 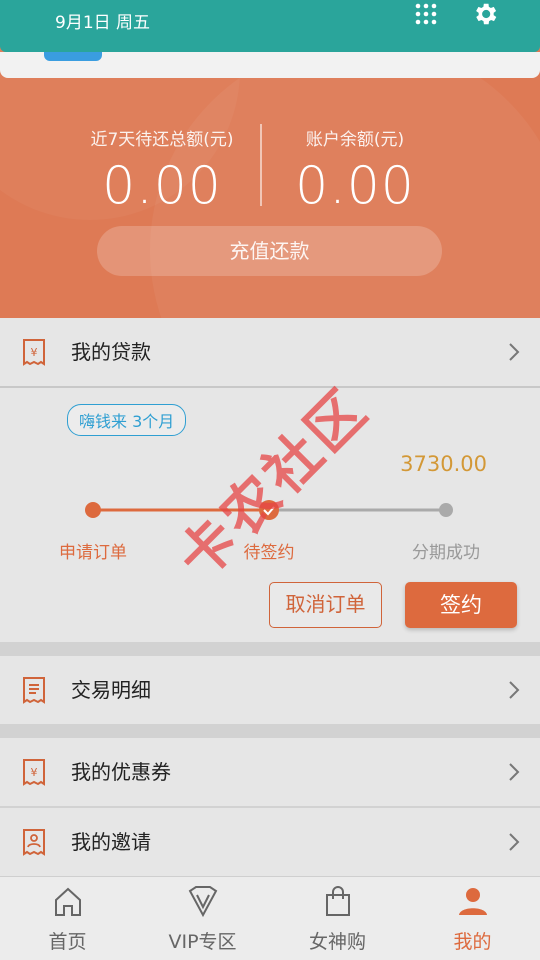 I want to click on account-balance-value: 0.00, so click(x=355, y=186).